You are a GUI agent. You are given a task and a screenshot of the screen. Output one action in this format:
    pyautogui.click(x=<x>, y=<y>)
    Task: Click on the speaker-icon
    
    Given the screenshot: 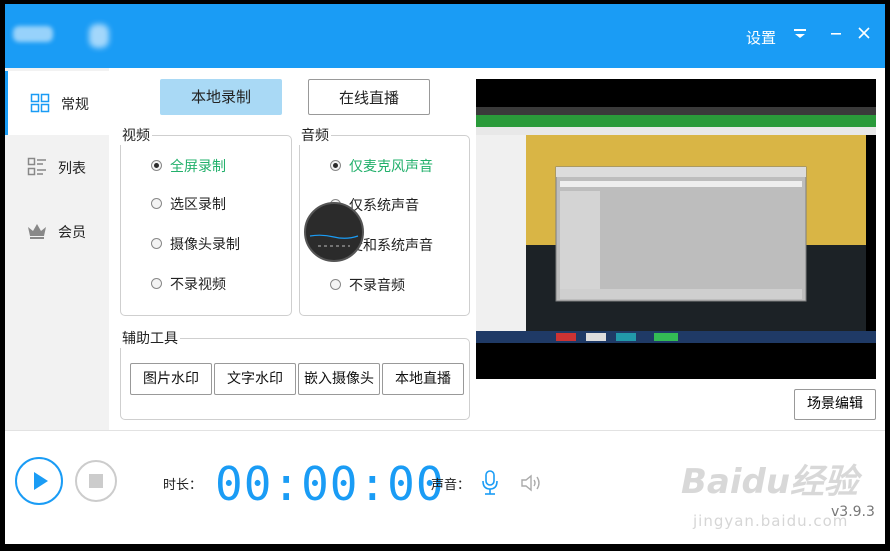 What is the action you would take?
    pyautogui.click(x=532, y=485)
    